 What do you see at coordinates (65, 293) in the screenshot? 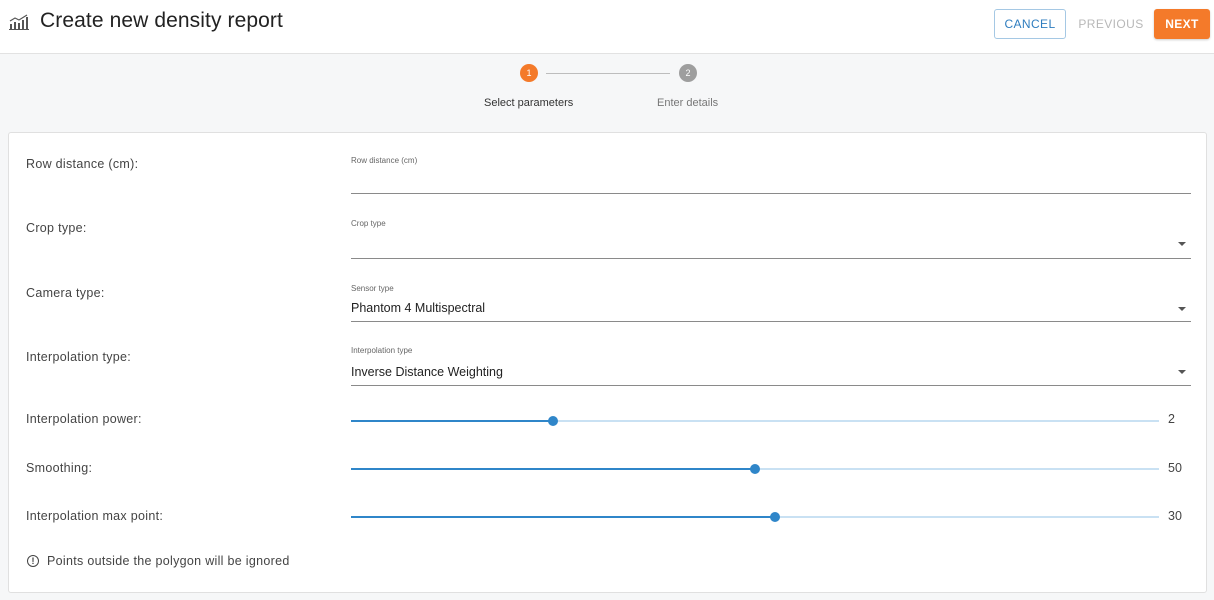
I see `camera-type-label: Camera type:` at bounding box center [65, 293].